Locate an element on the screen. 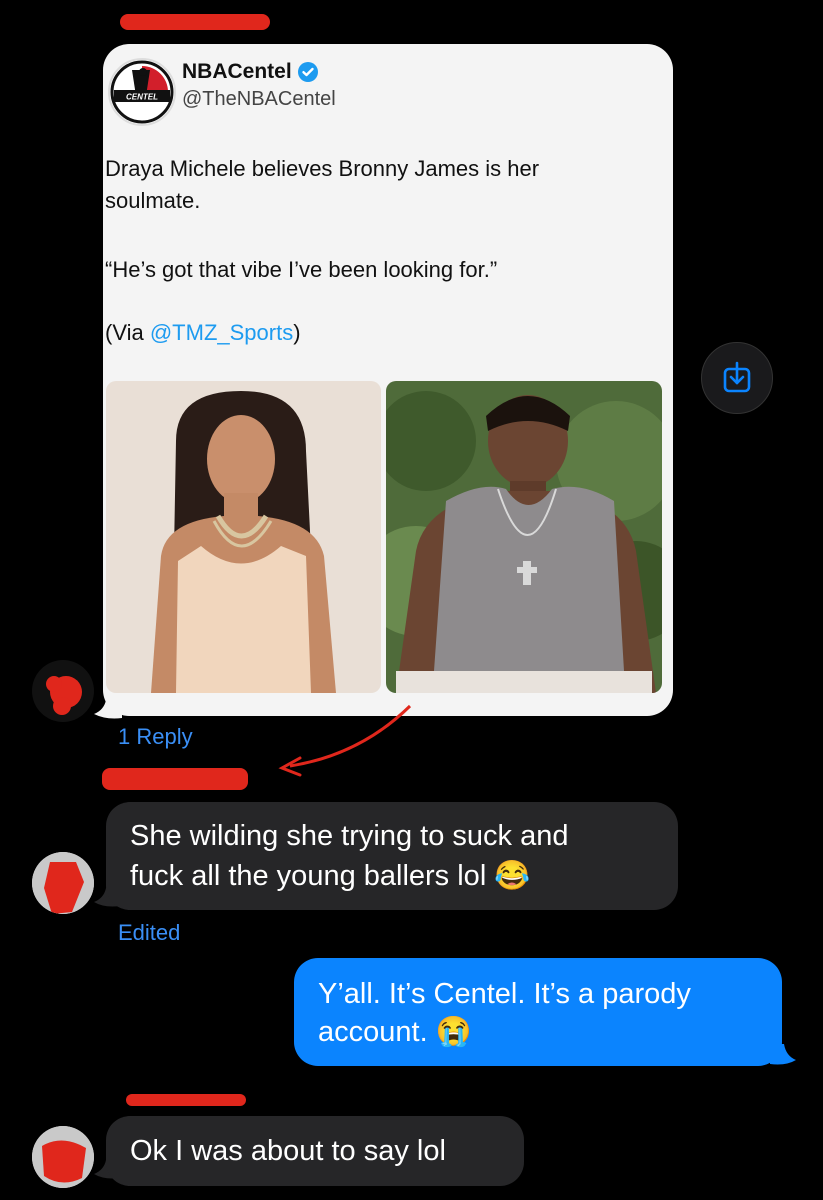 The image size is (823, 1200). edited-label: Edited is located at coordinates (149, 933).